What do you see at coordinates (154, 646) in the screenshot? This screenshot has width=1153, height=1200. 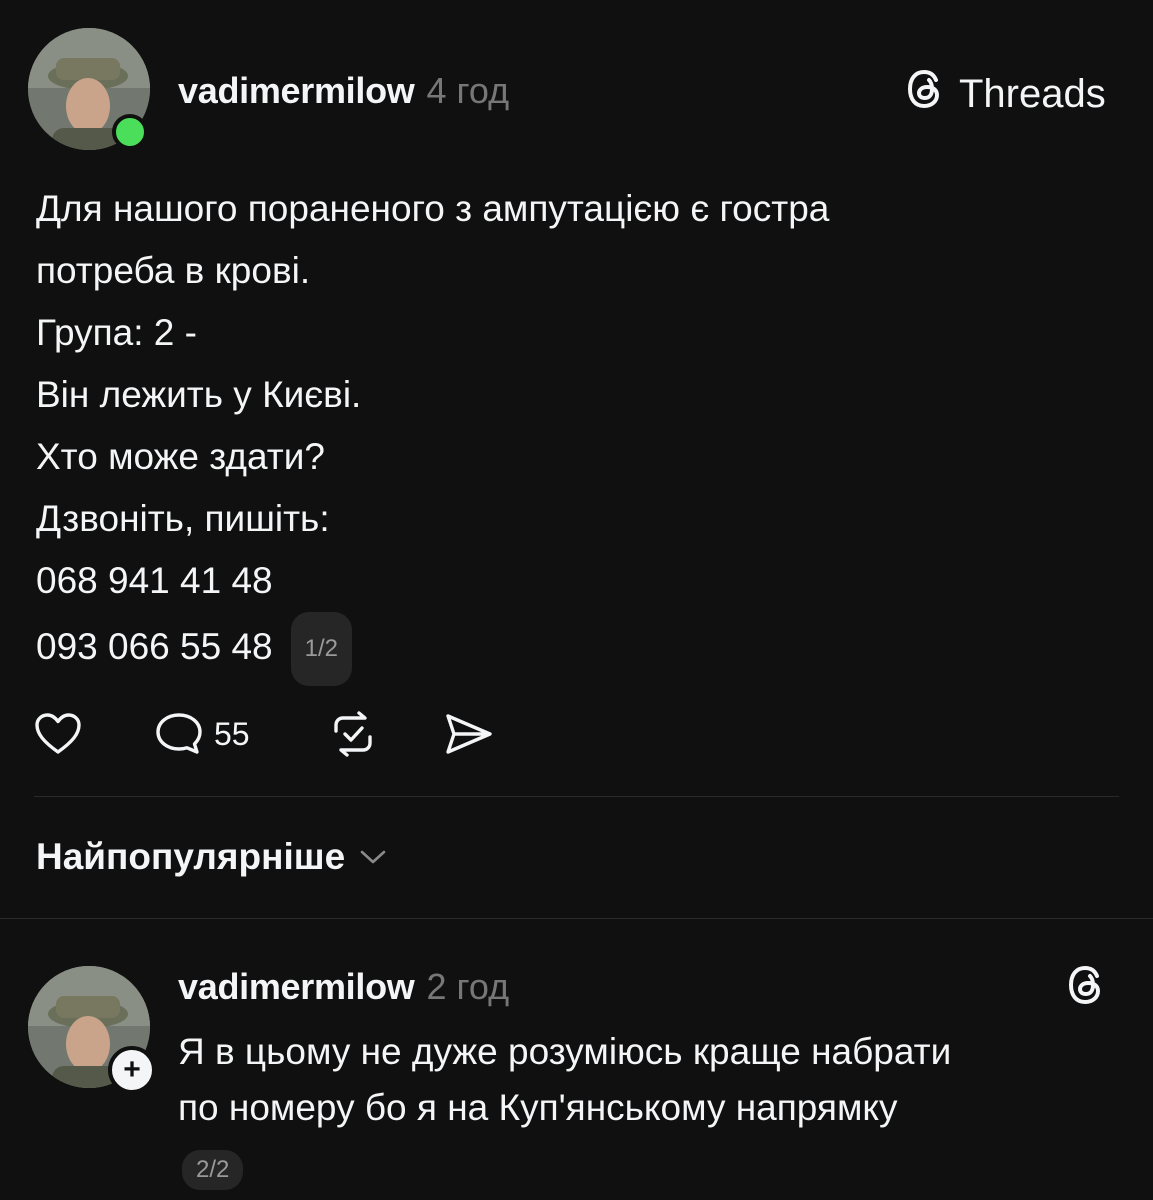 I see `phone-number: 093 066 55 48` at bounding box center [154, 646].